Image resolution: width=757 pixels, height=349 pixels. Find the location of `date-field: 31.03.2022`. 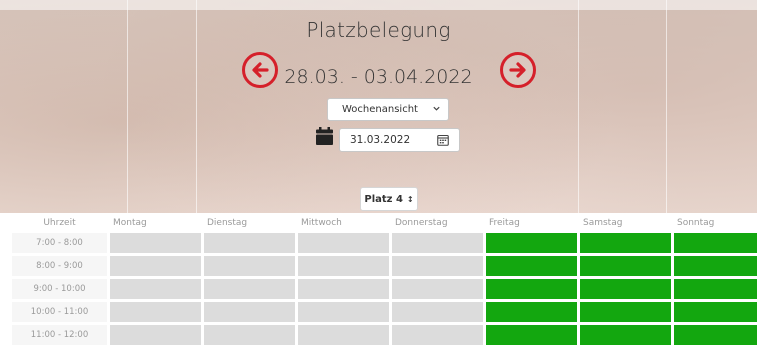

date-field: 31.03.2022 is located at coordinates (399, 140).